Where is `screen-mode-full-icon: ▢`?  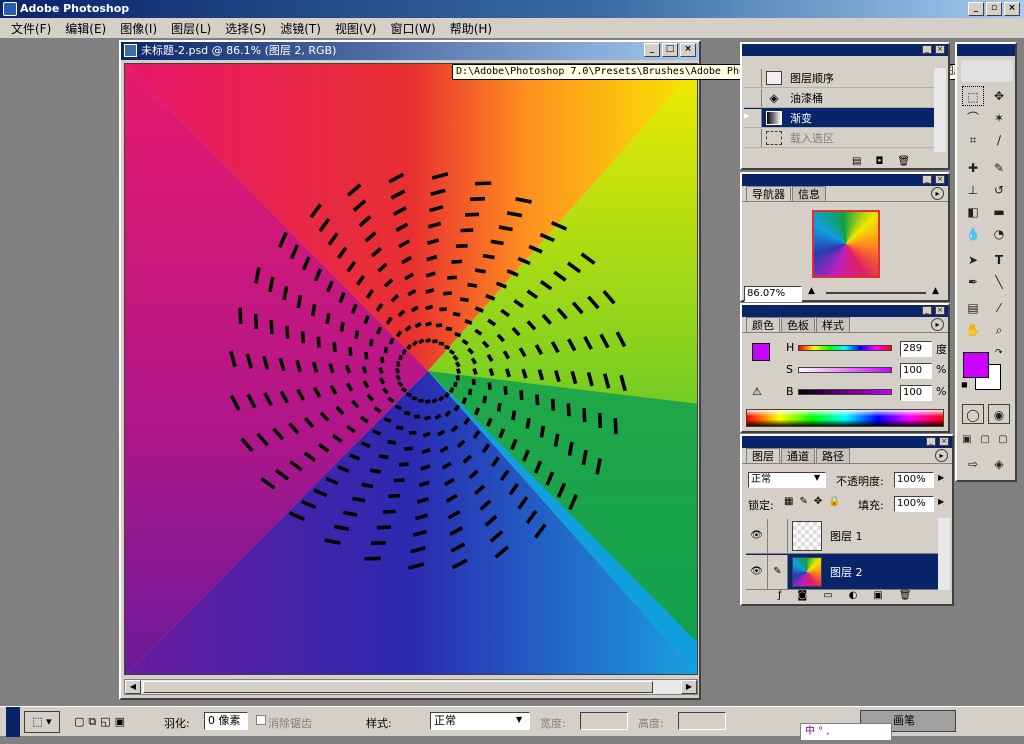
screen-mode-full-icon: ▢ is located at coordinates (1003, 440).